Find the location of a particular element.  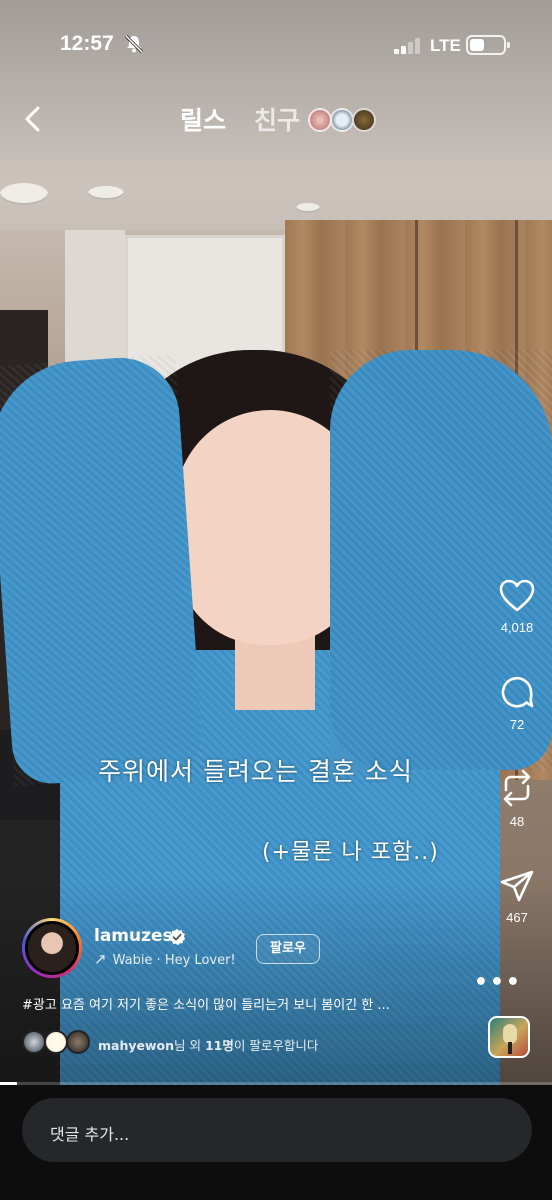

audio-label: Wabie · Hey Lover! is located at coordinates (174, 960).